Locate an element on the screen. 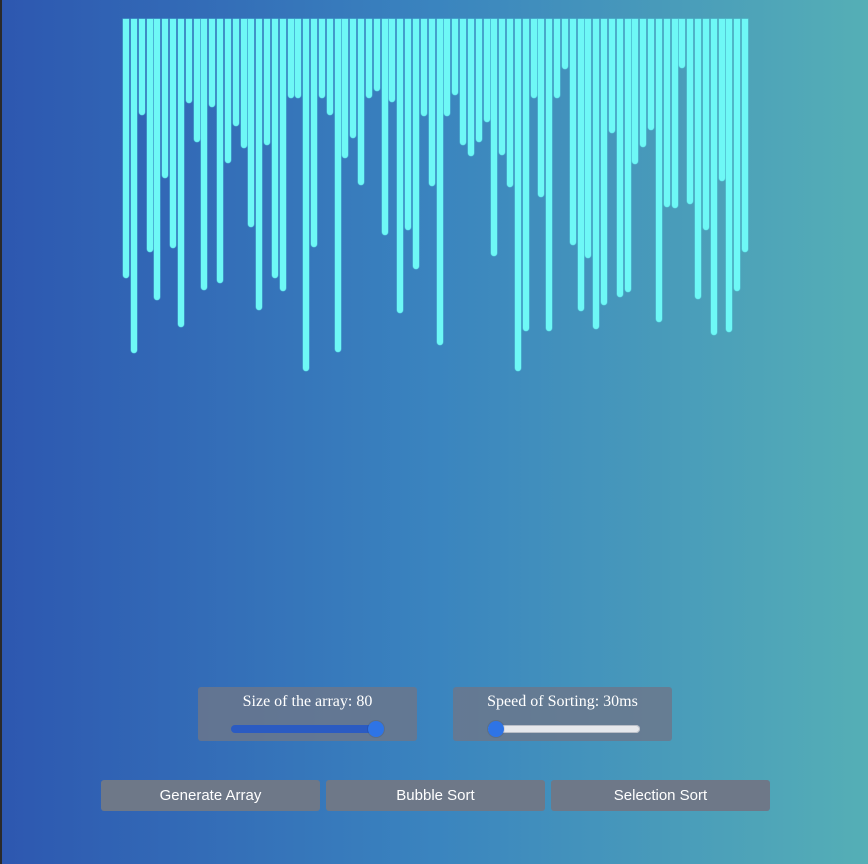  sort-speed-value: 30ms is located at coordinates (620, 701).